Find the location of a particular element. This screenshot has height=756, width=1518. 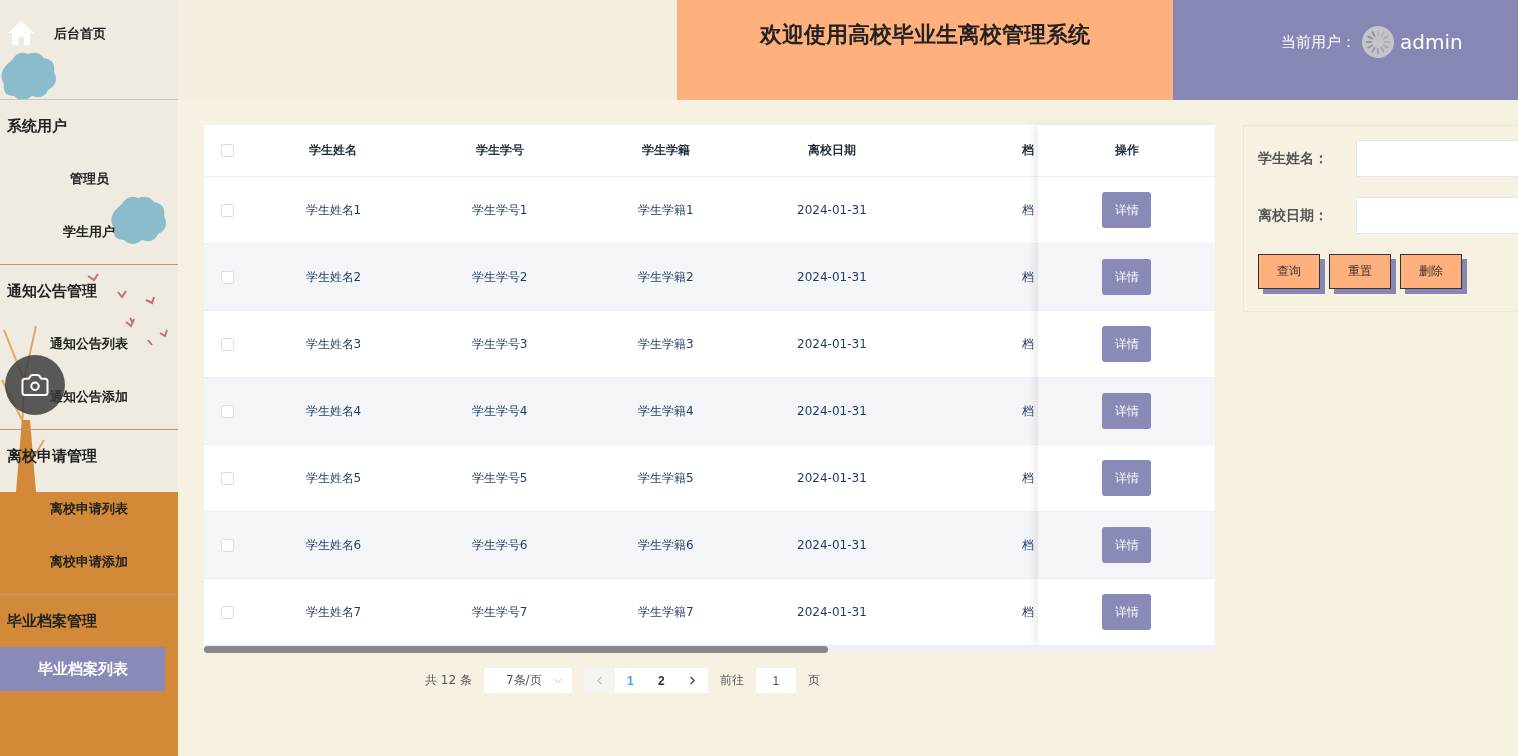

table-cell-text: 学生学籍7 is located at coordinates (665, 612).